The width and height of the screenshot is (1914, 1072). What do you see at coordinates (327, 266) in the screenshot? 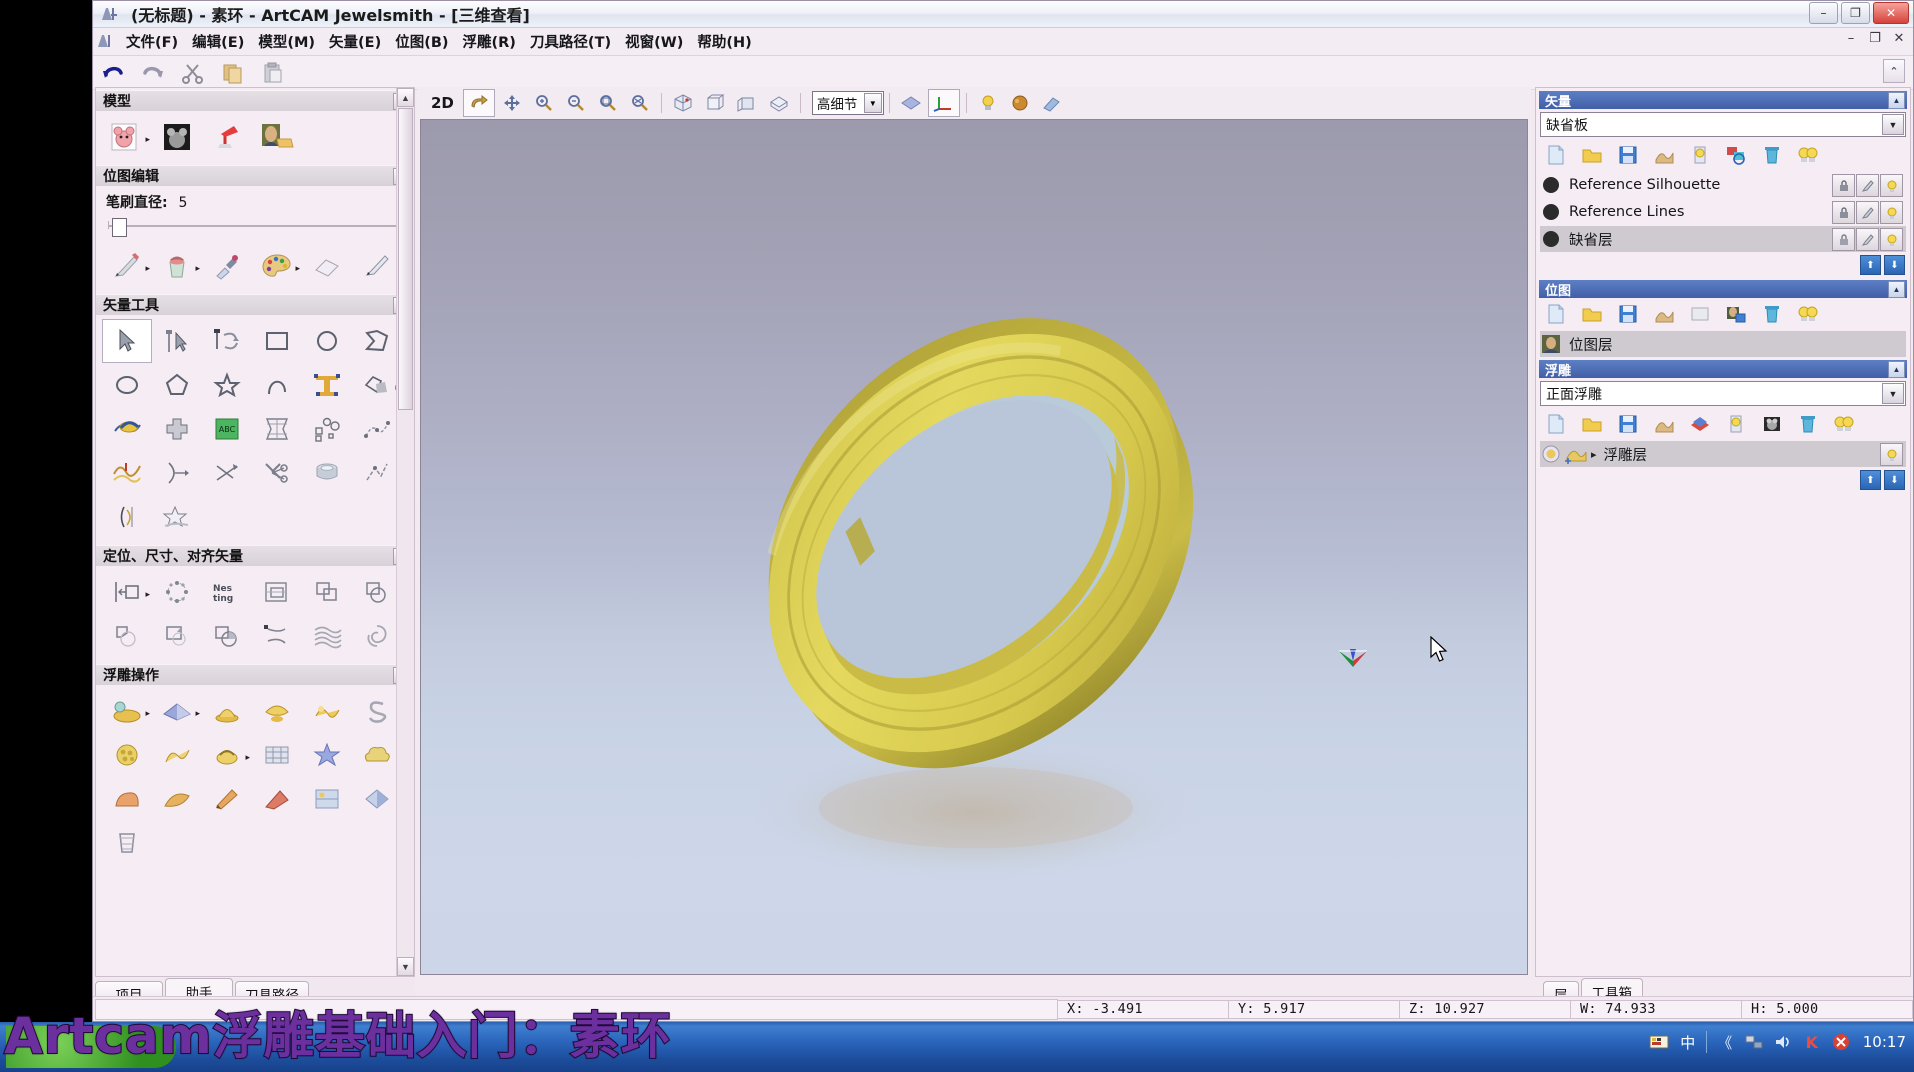
I see `tool-eraser` at bounding box center [327, 266].